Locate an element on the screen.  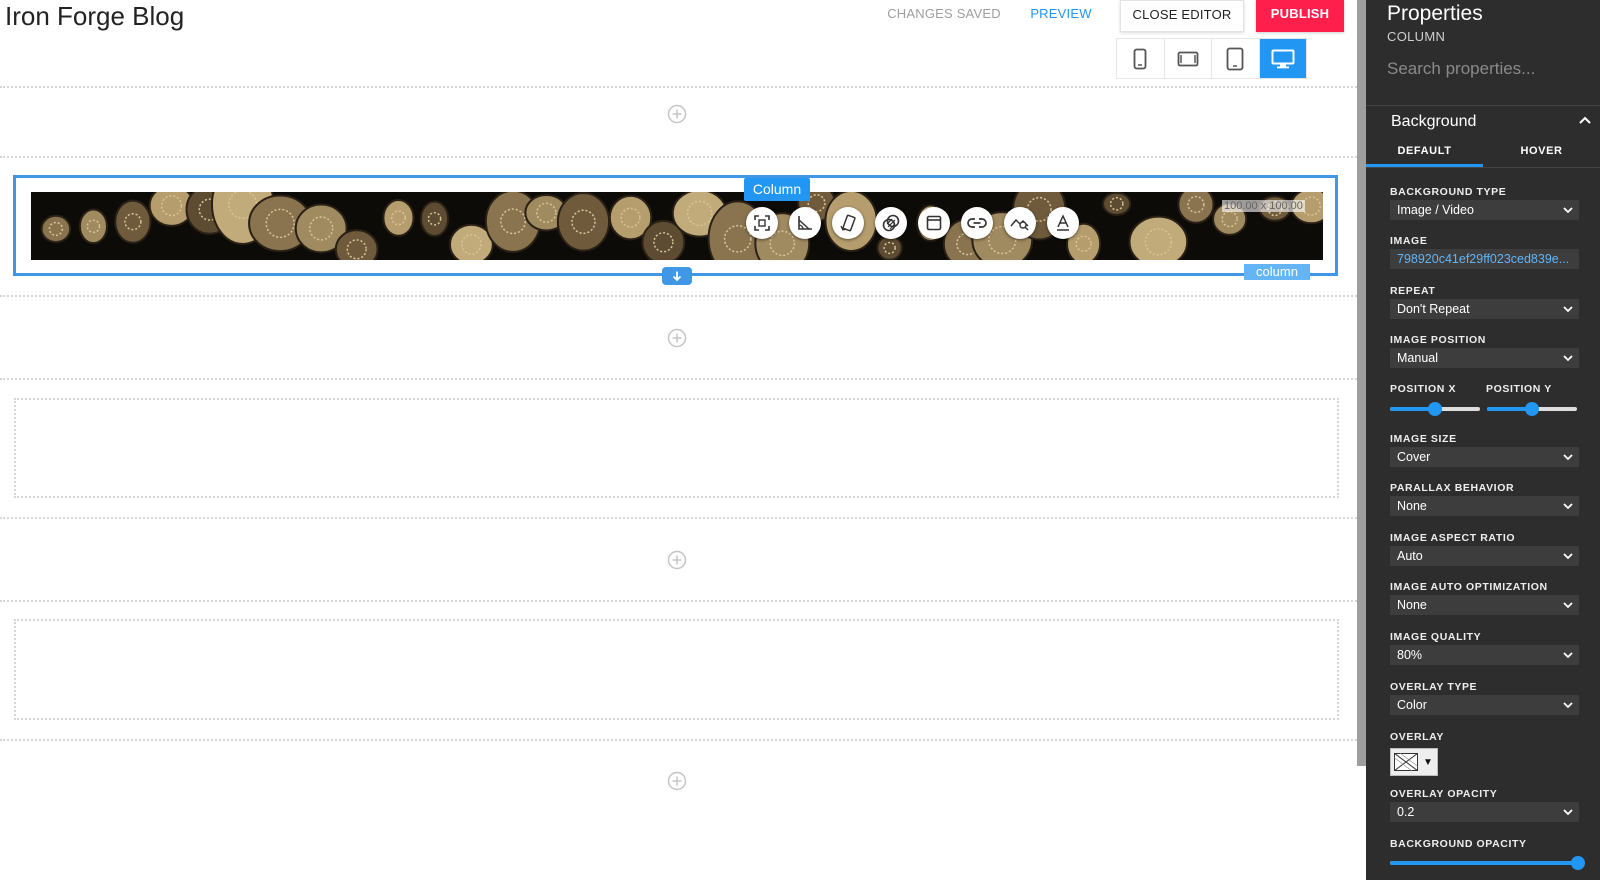
field-label: IMAGE AUTO OPTIMIZATION is located at coordinates (1469, 587).